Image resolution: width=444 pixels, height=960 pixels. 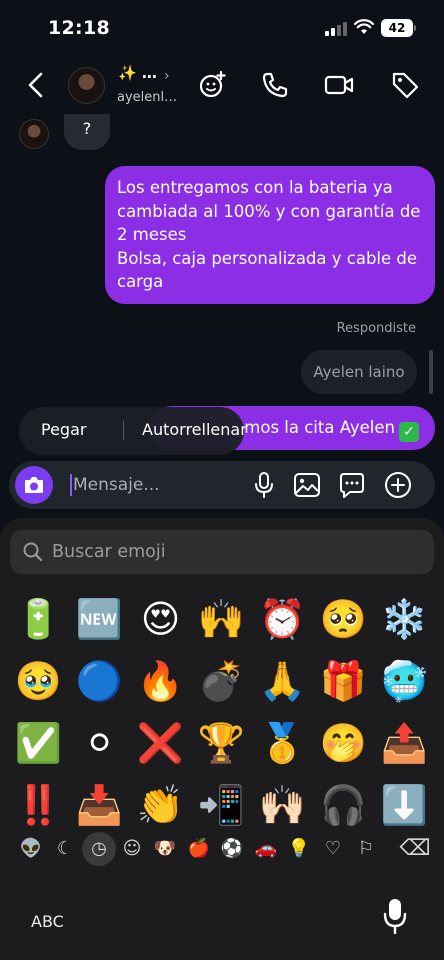 What do you see at coordinates (404, 681) in the screenshot?
I see `emoji-cold-face: 🥶` at bounding box center [404, 681].